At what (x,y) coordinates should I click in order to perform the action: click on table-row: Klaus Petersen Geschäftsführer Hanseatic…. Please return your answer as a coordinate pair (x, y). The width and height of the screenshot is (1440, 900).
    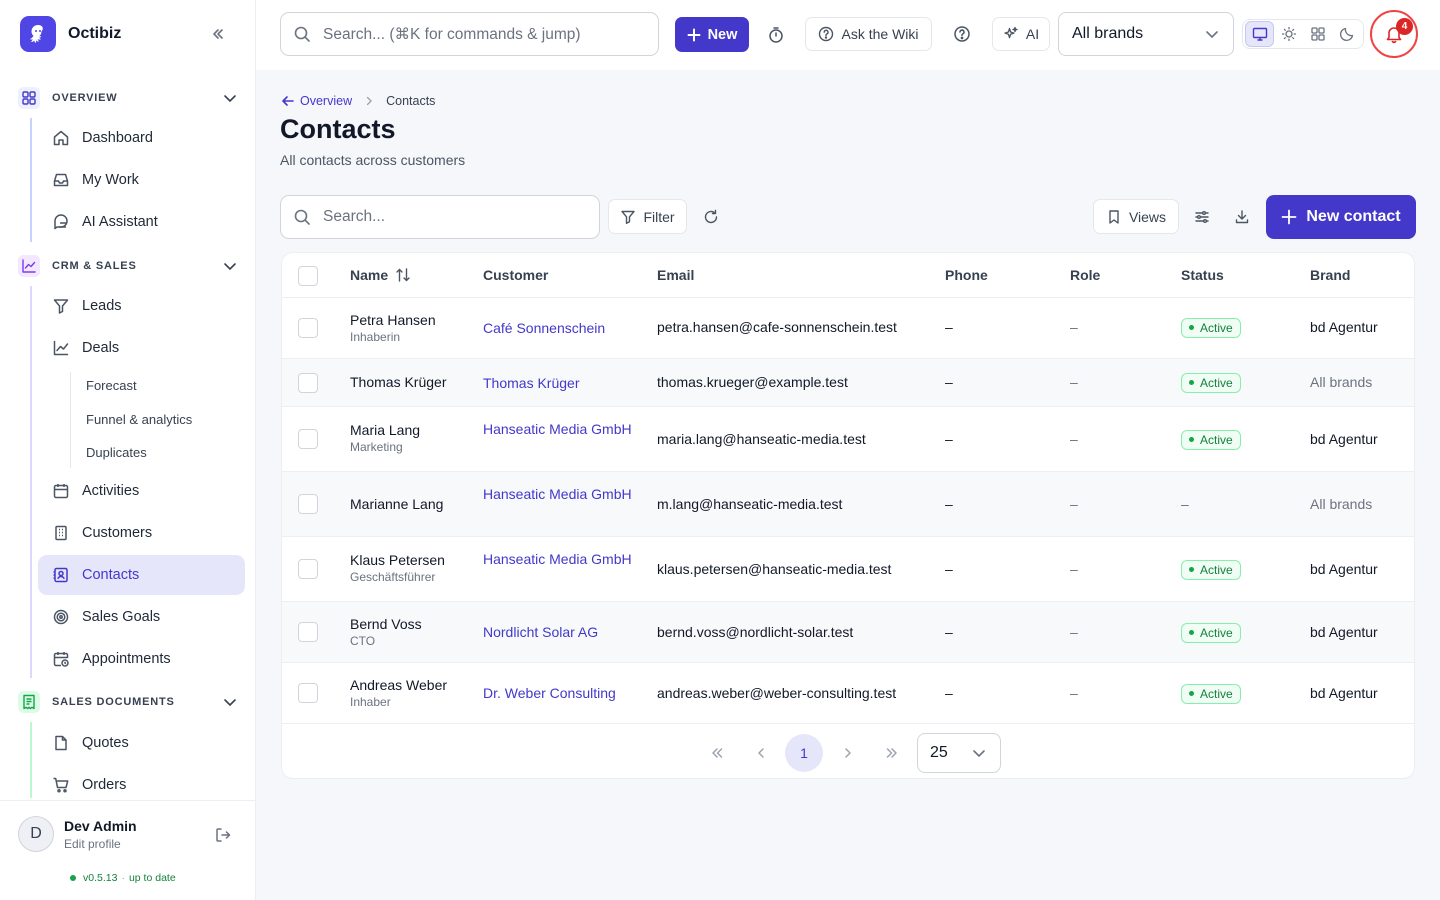
    Looking at the image, I should click on (848, 568).